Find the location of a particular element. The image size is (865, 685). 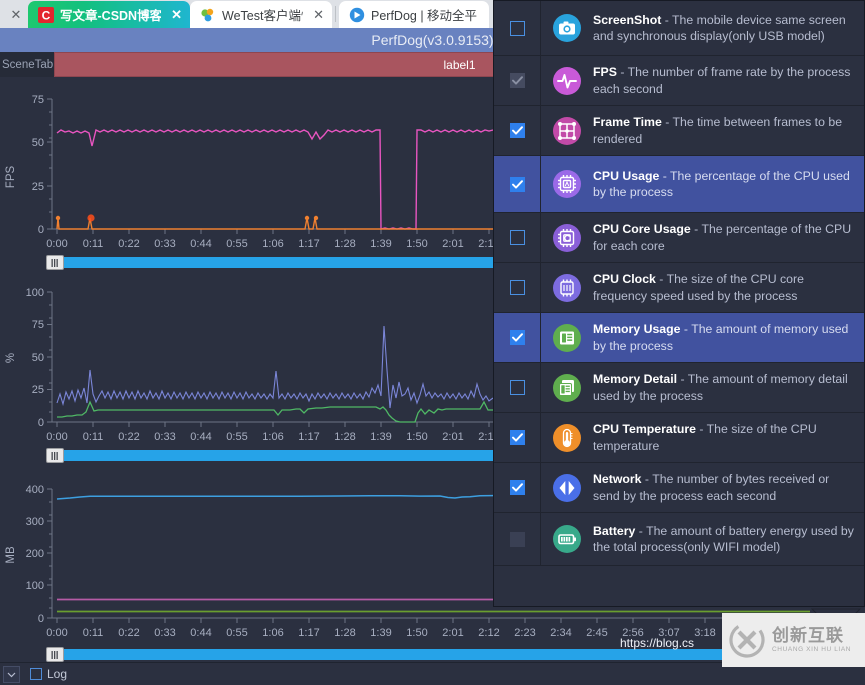

watermark-cn: 创新互联 is located at coordinates (808, 635).